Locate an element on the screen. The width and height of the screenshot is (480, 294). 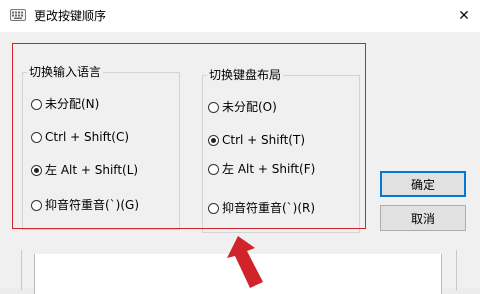
cancel-button: 取消 is located at coordinates (423, 218).